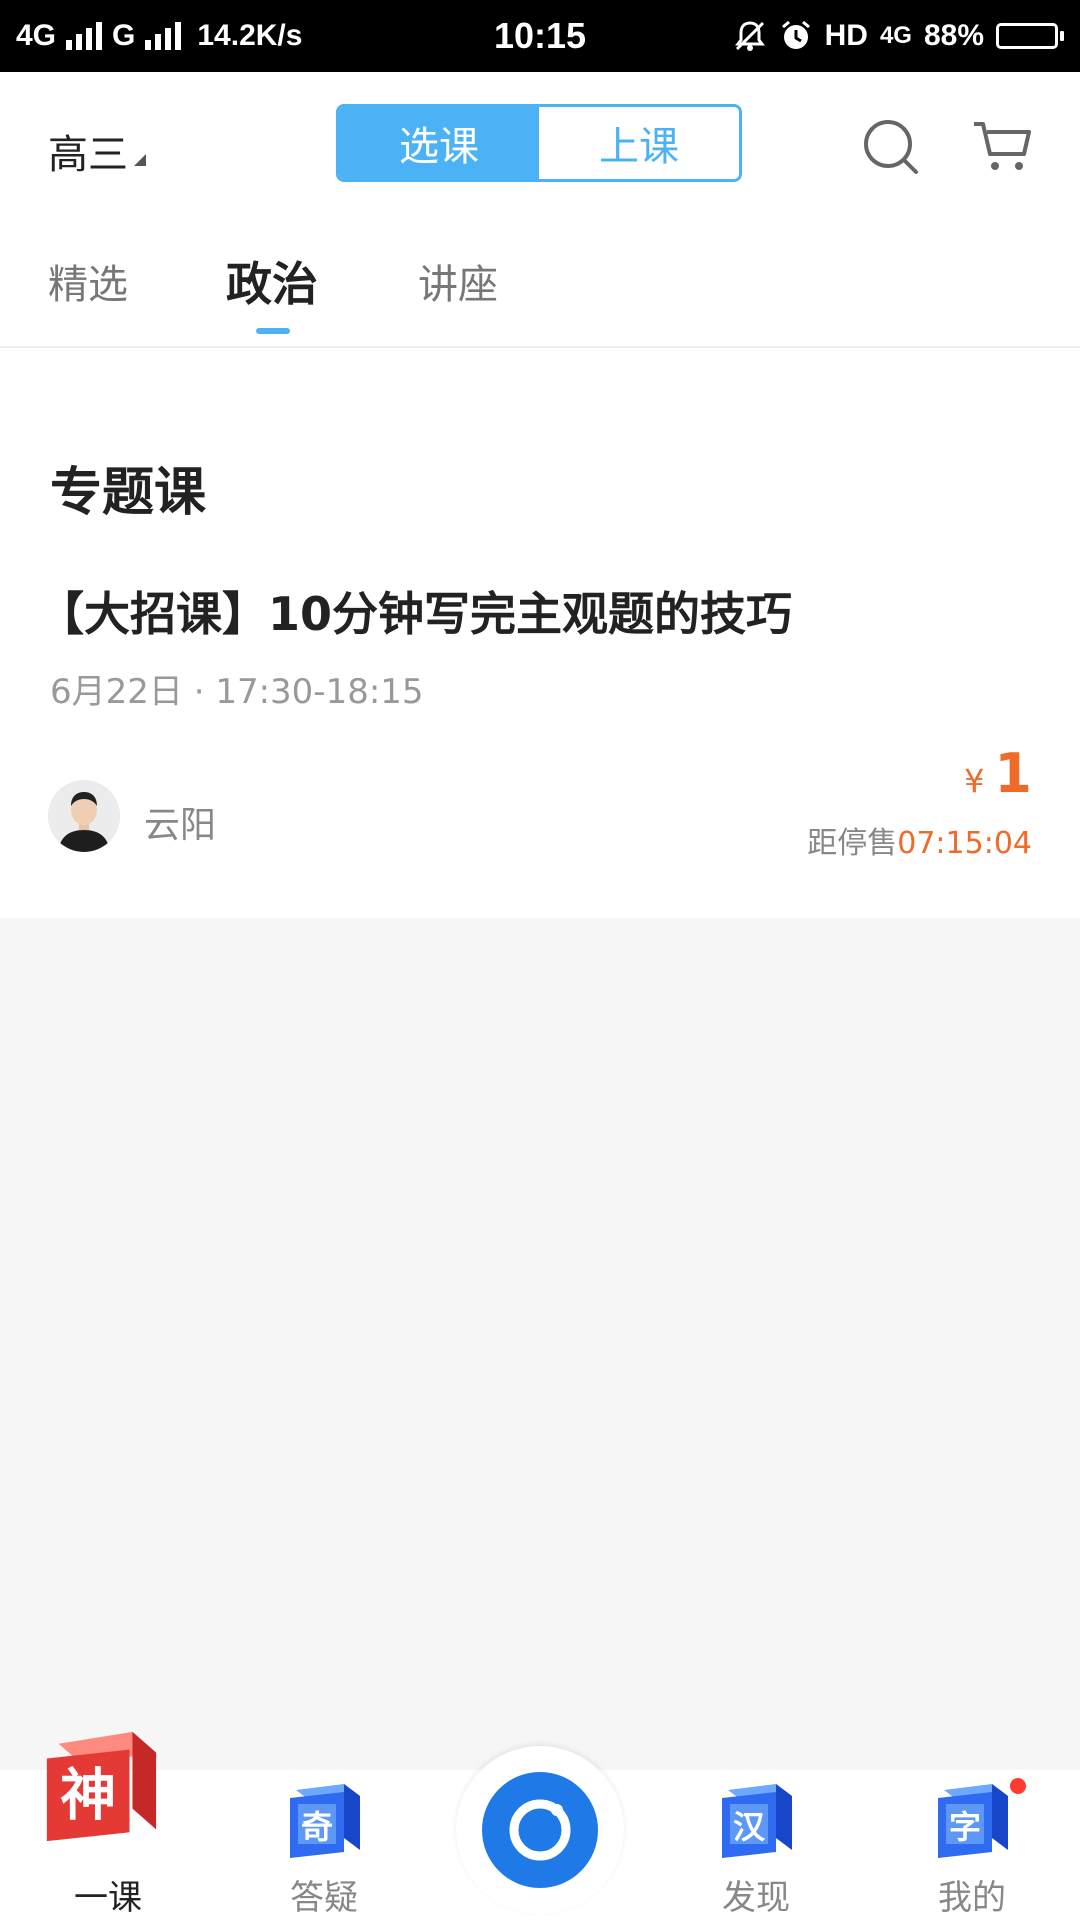  Describe the element at coordinates (1018, 1786) in the screenshot. I see `notification-badge` at that location.